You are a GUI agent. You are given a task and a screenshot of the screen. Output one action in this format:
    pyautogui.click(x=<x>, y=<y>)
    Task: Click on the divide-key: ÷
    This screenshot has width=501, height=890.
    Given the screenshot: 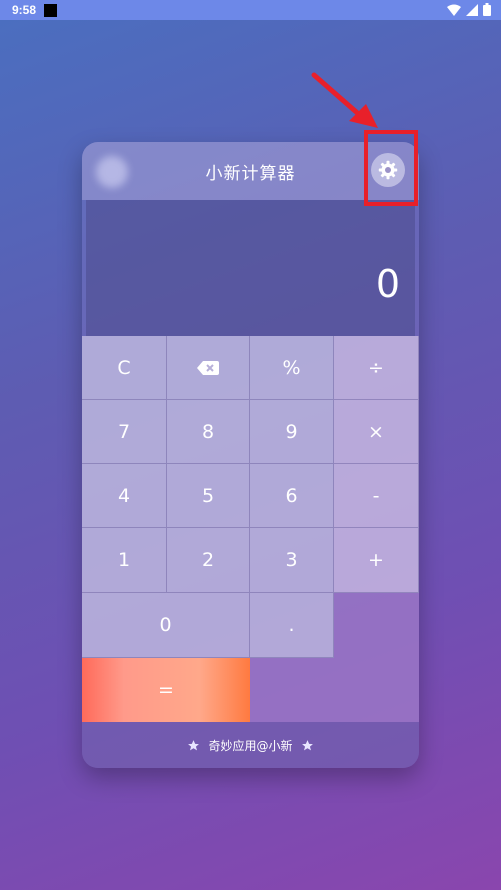 What is the action you would take?
    pyautogui.click(x=376, y=368)
    